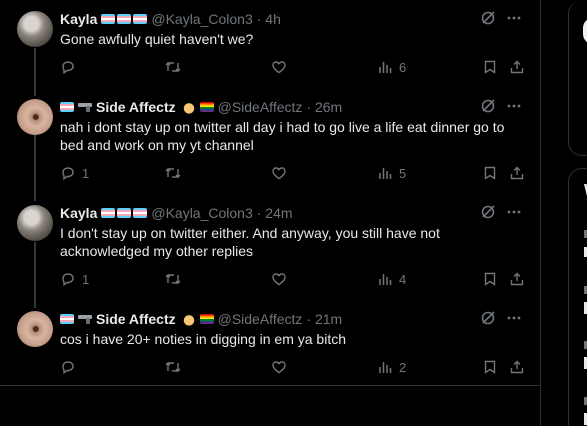 The width and height of the screenshot is (587, 426). What do you see at coordinates (269, 19) in the screenshot?
I see `timestamp: · 4h` at bounding box center [269, 19].